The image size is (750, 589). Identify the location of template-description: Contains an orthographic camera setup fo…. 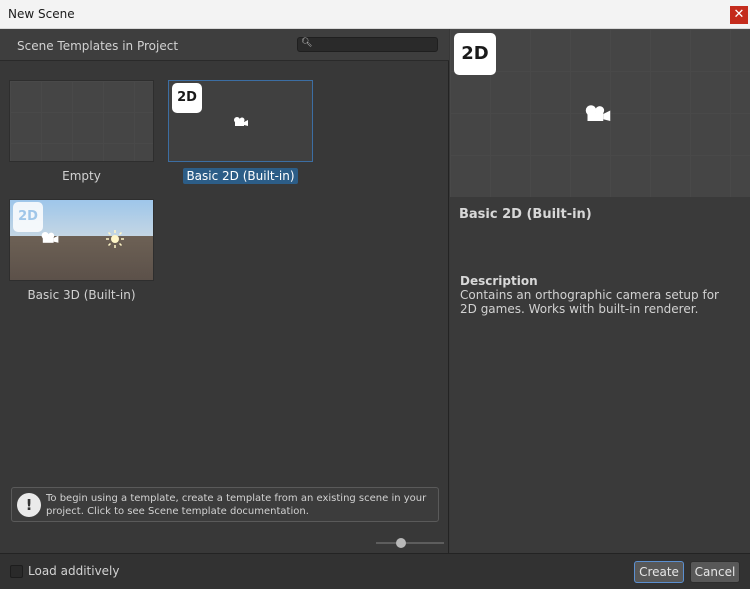
(589, 302).